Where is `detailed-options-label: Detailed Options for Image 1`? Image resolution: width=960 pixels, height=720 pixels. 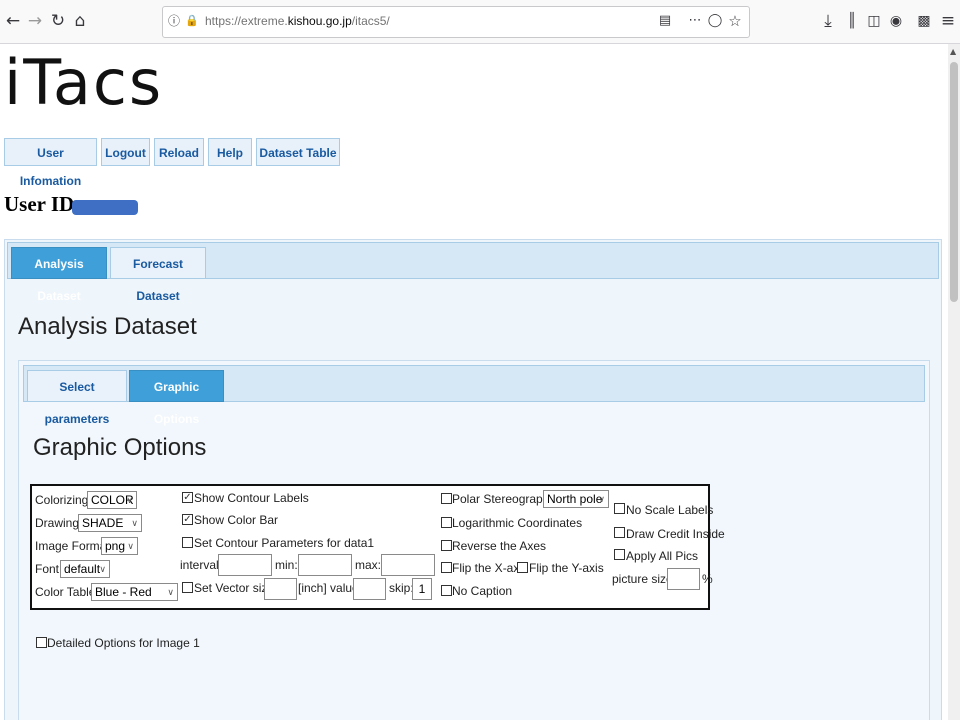 detailed-options-label: Detailed Options for Image 1 is located at coordinates (123, 643).